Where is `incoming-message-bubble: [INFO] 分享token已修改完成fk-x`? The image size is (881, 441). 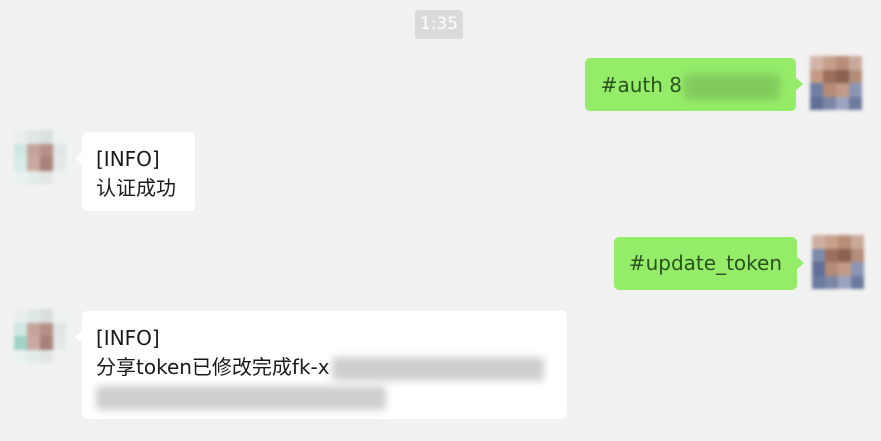
incoming-message-bubble: [INFO] 分享token已修改完成fk-x is located at coordinates (321, 365).